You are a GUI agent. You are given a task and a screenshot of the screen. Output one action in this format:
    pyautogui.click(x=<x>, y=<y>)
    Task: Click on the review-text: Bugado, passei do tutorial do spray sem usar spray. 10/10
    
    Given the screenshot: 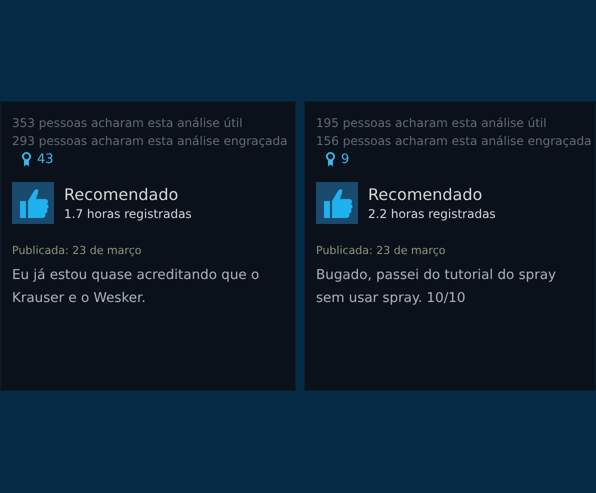 What is the action you would take?
    pyautogui.click(x=437, y=287)
    